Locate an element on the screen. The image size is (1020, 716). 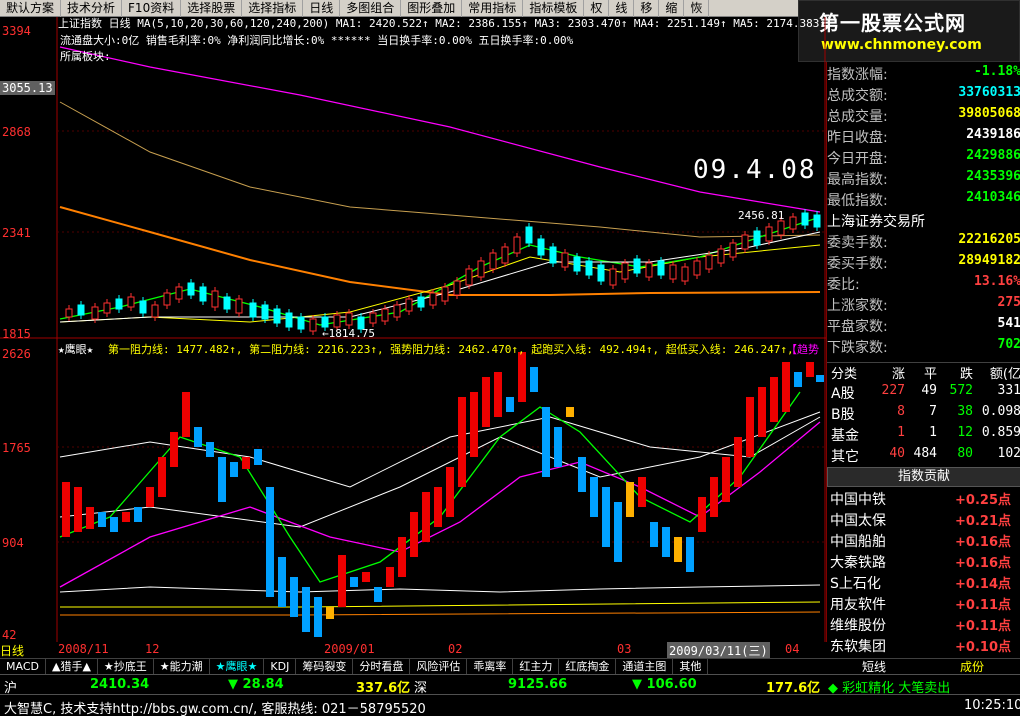
table-cell: 其它 is located at coordinates (845, 457).